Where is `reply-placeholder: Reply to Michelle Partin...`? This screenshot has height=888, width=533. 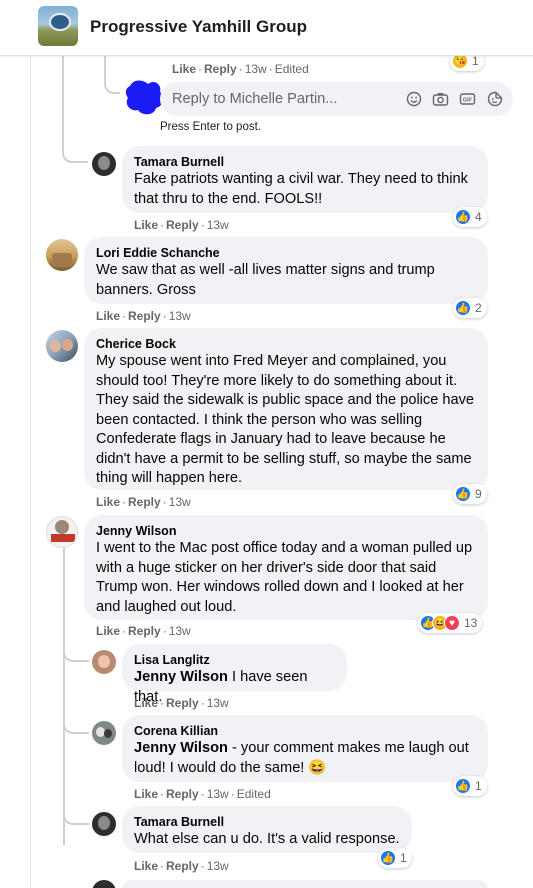 reply-placeholder: Reply to Michelle Partin... is located at coordinates (255, 99).